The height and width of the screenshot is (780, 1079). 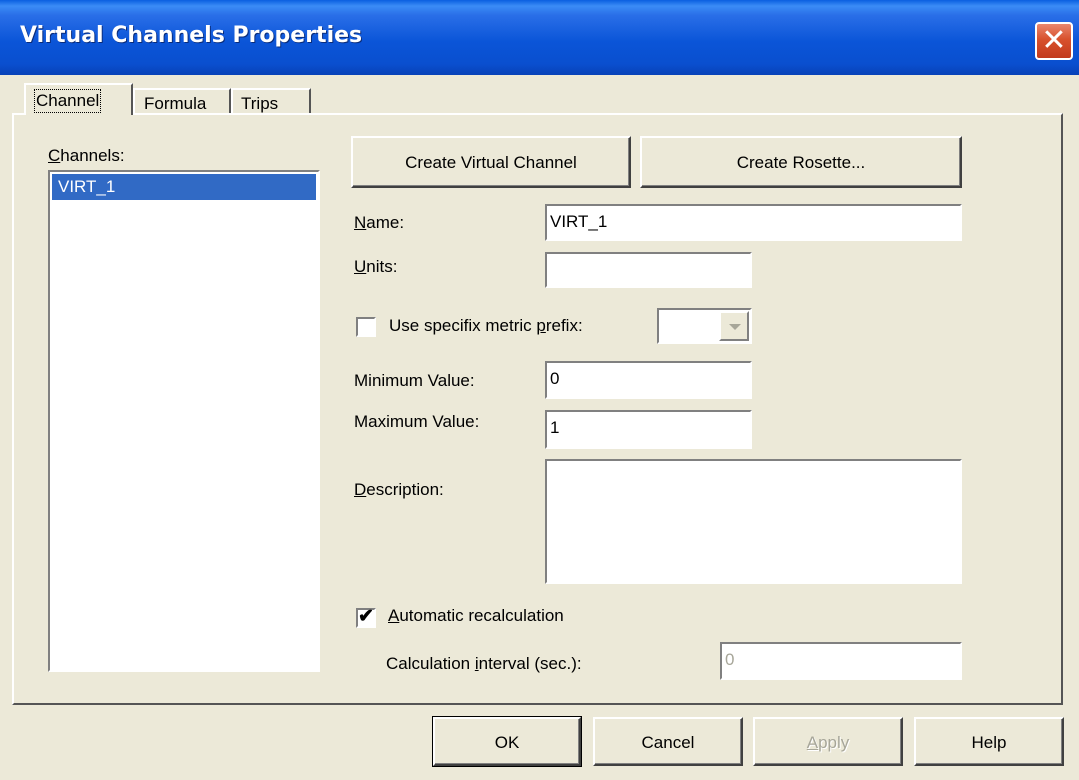 I want to click on name-input: VIRT_1, so click(x=753, y=222).